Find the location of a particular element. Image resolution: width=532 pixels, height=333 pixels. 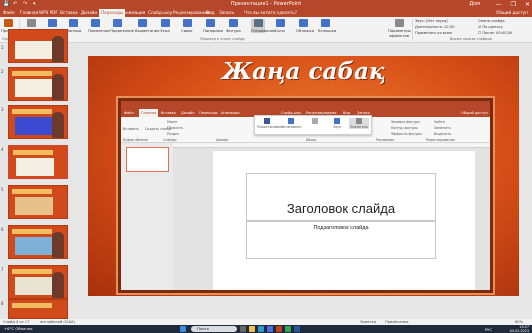

inner-title-bar is located at coordinates (305, 105).